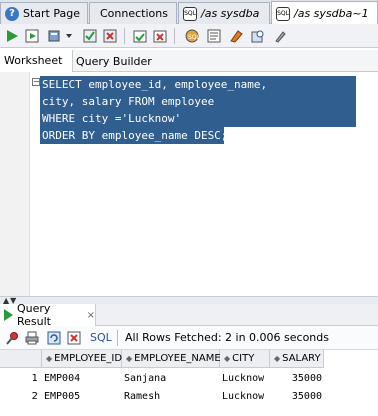 This screenshot has width=378, height=416. I want to click on table-cell: Sanjana, so click(145, 379).